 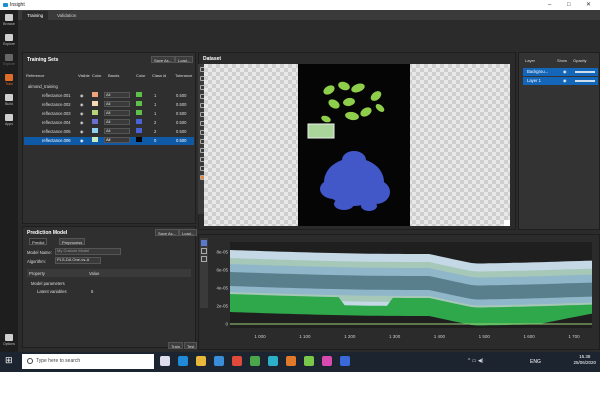 I want to click on training-row: reflectance.001 ◉ All 1 0.500, so click(x=109, y=96).